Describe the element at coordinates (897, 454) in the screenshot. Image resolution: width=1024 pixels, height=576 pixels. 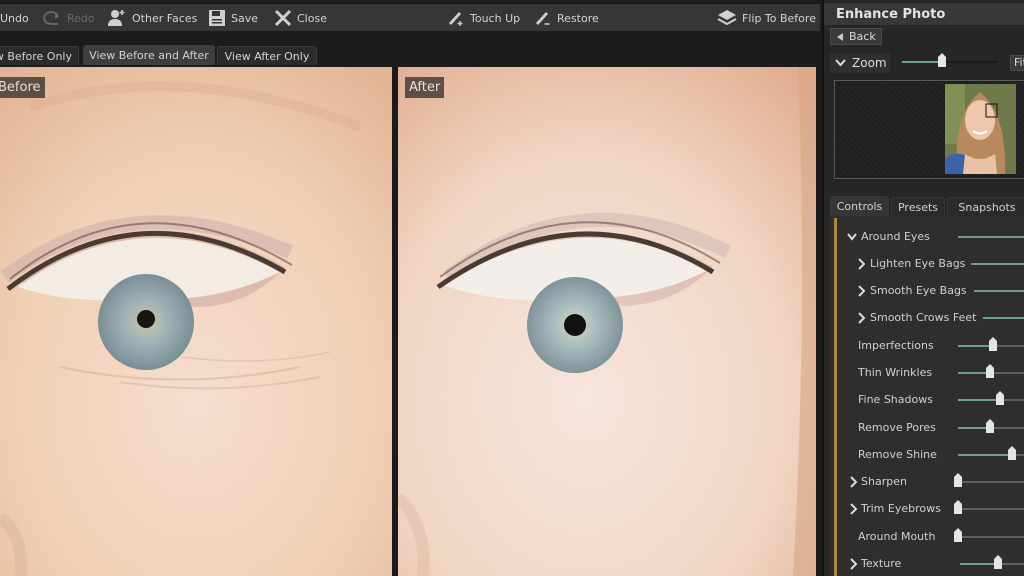
I see `control-label: Remove Shine` at that location.